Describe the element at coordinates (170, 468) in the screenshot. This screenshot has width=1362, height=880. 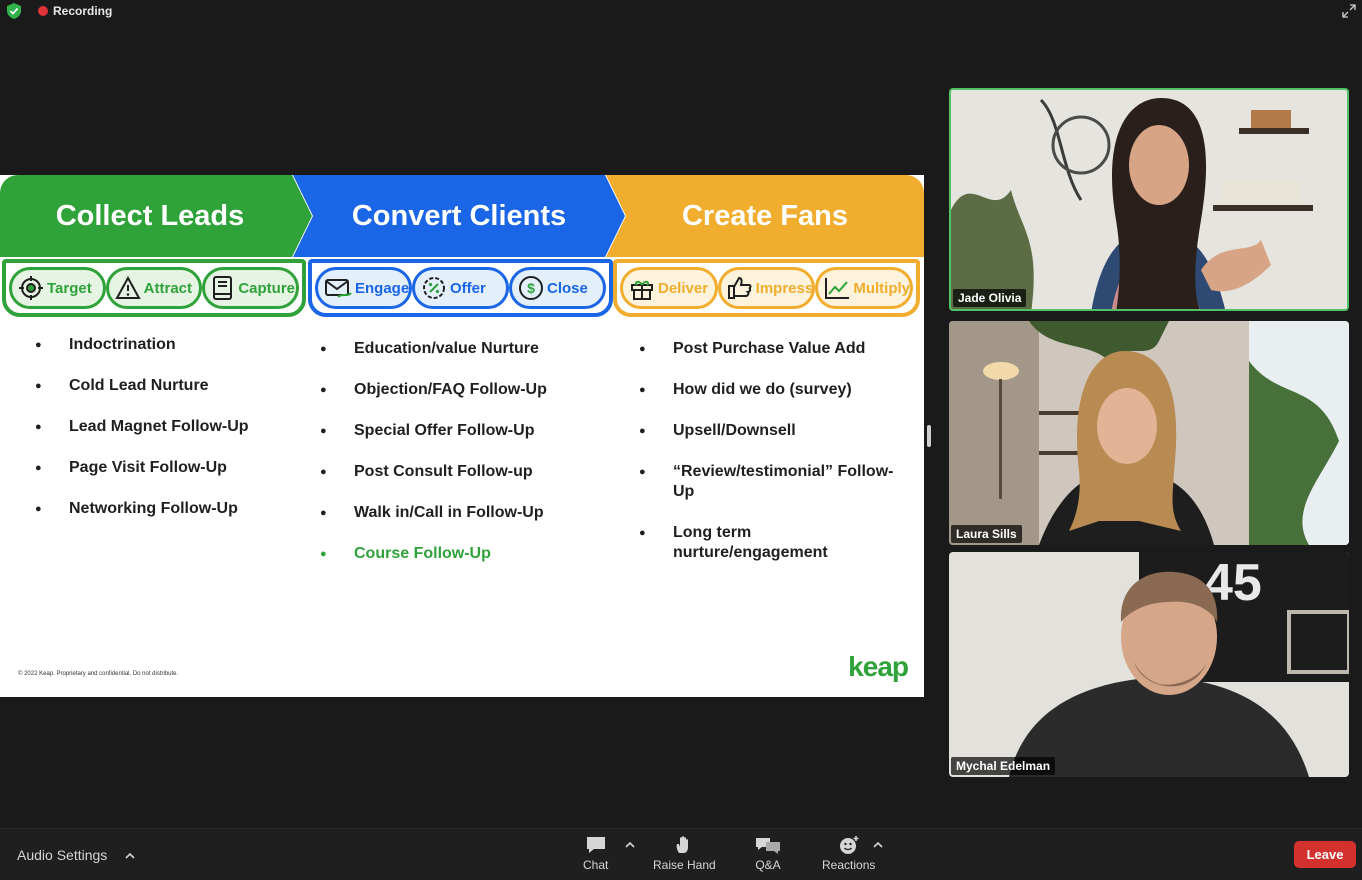
I see `list-item: Page Visit Follow-Up` at that location.